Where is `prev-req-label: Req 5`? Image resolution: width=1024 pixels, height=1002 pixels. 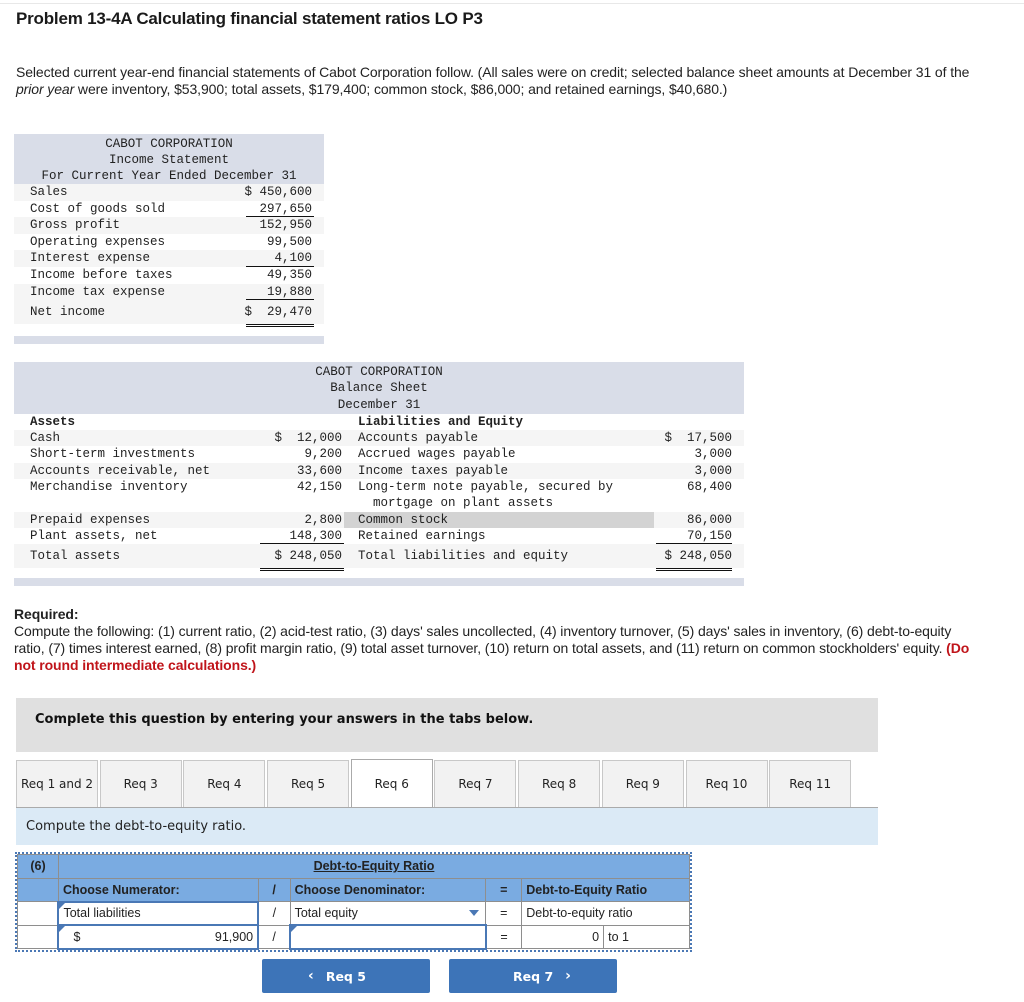 prev-req-label: Req 5 is located at coordinates (345, 976).